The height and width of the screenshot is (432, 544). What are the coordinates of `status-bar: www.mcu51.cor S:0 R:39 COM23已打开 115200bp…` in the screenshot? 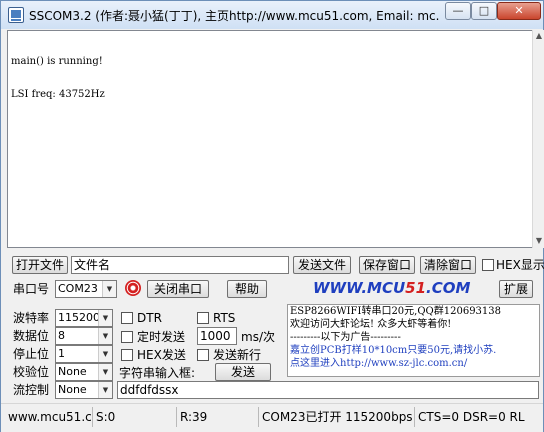 It's located at (272, 417).